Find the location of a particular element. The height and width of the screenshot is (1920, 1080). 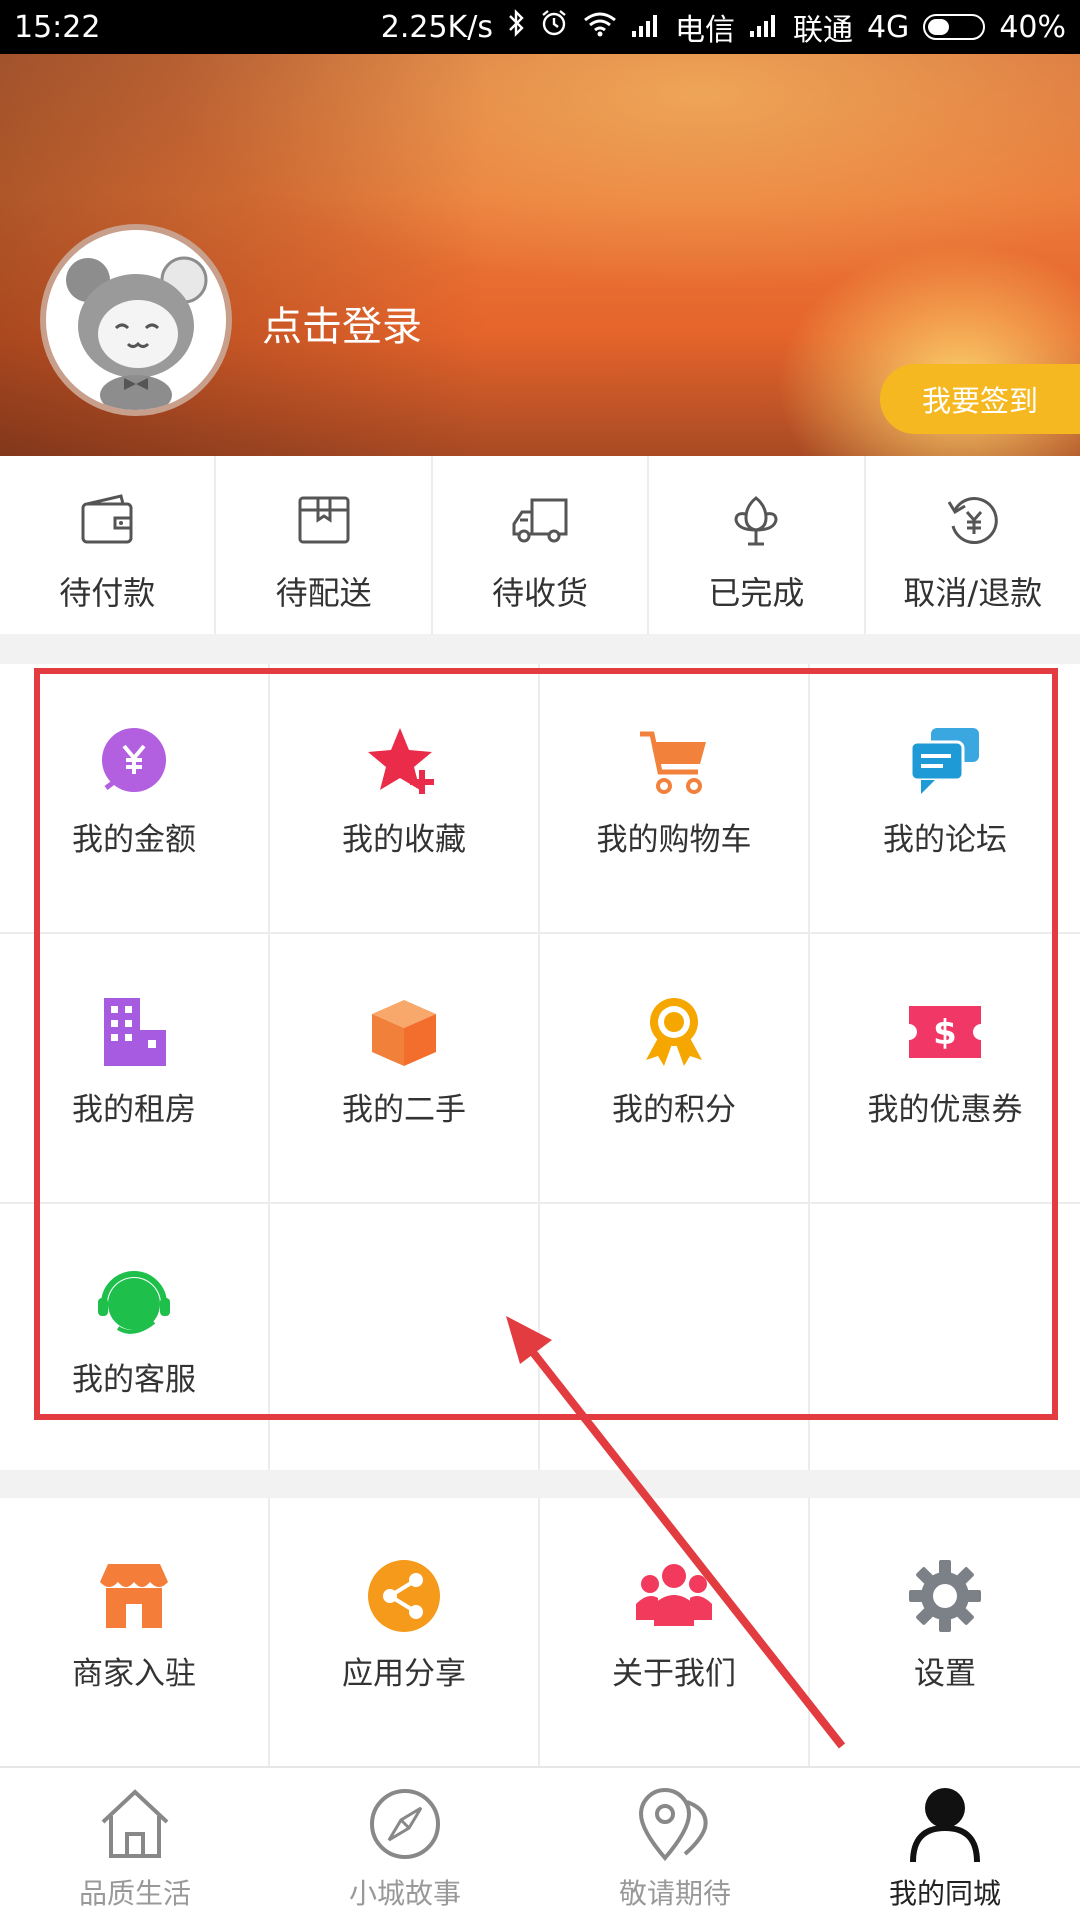

menu-label: 我的二手 is located at coordinates (404, 1110).